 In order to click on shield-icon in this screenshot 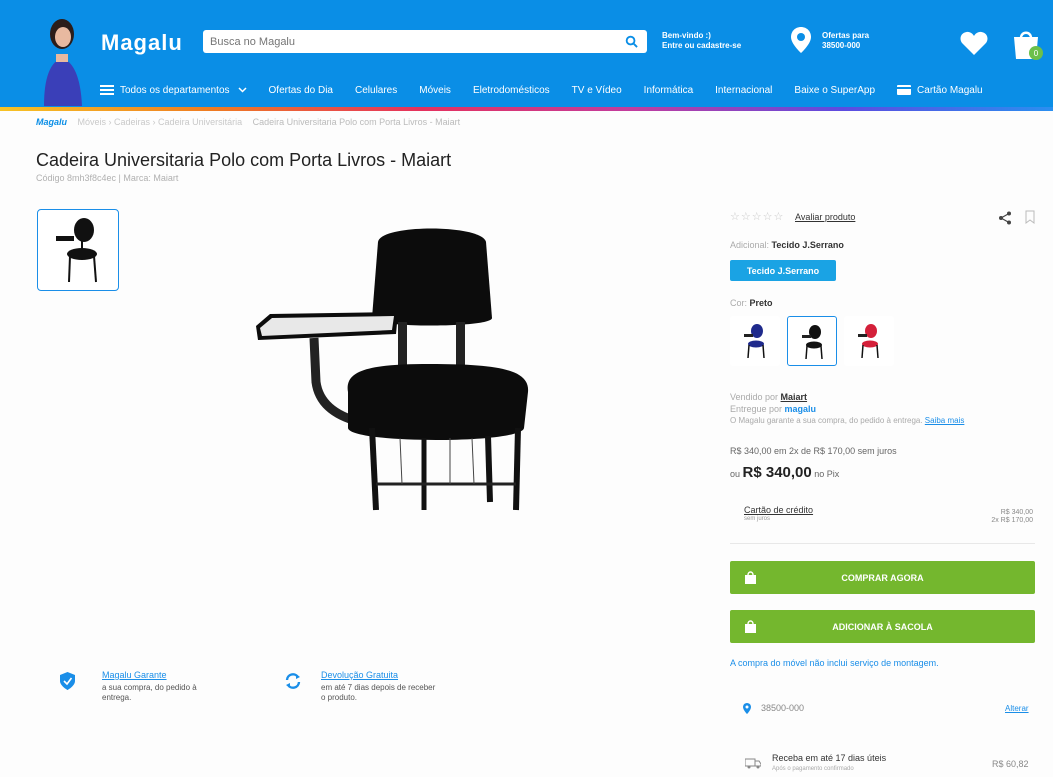, I will do `click(67, 681)`.